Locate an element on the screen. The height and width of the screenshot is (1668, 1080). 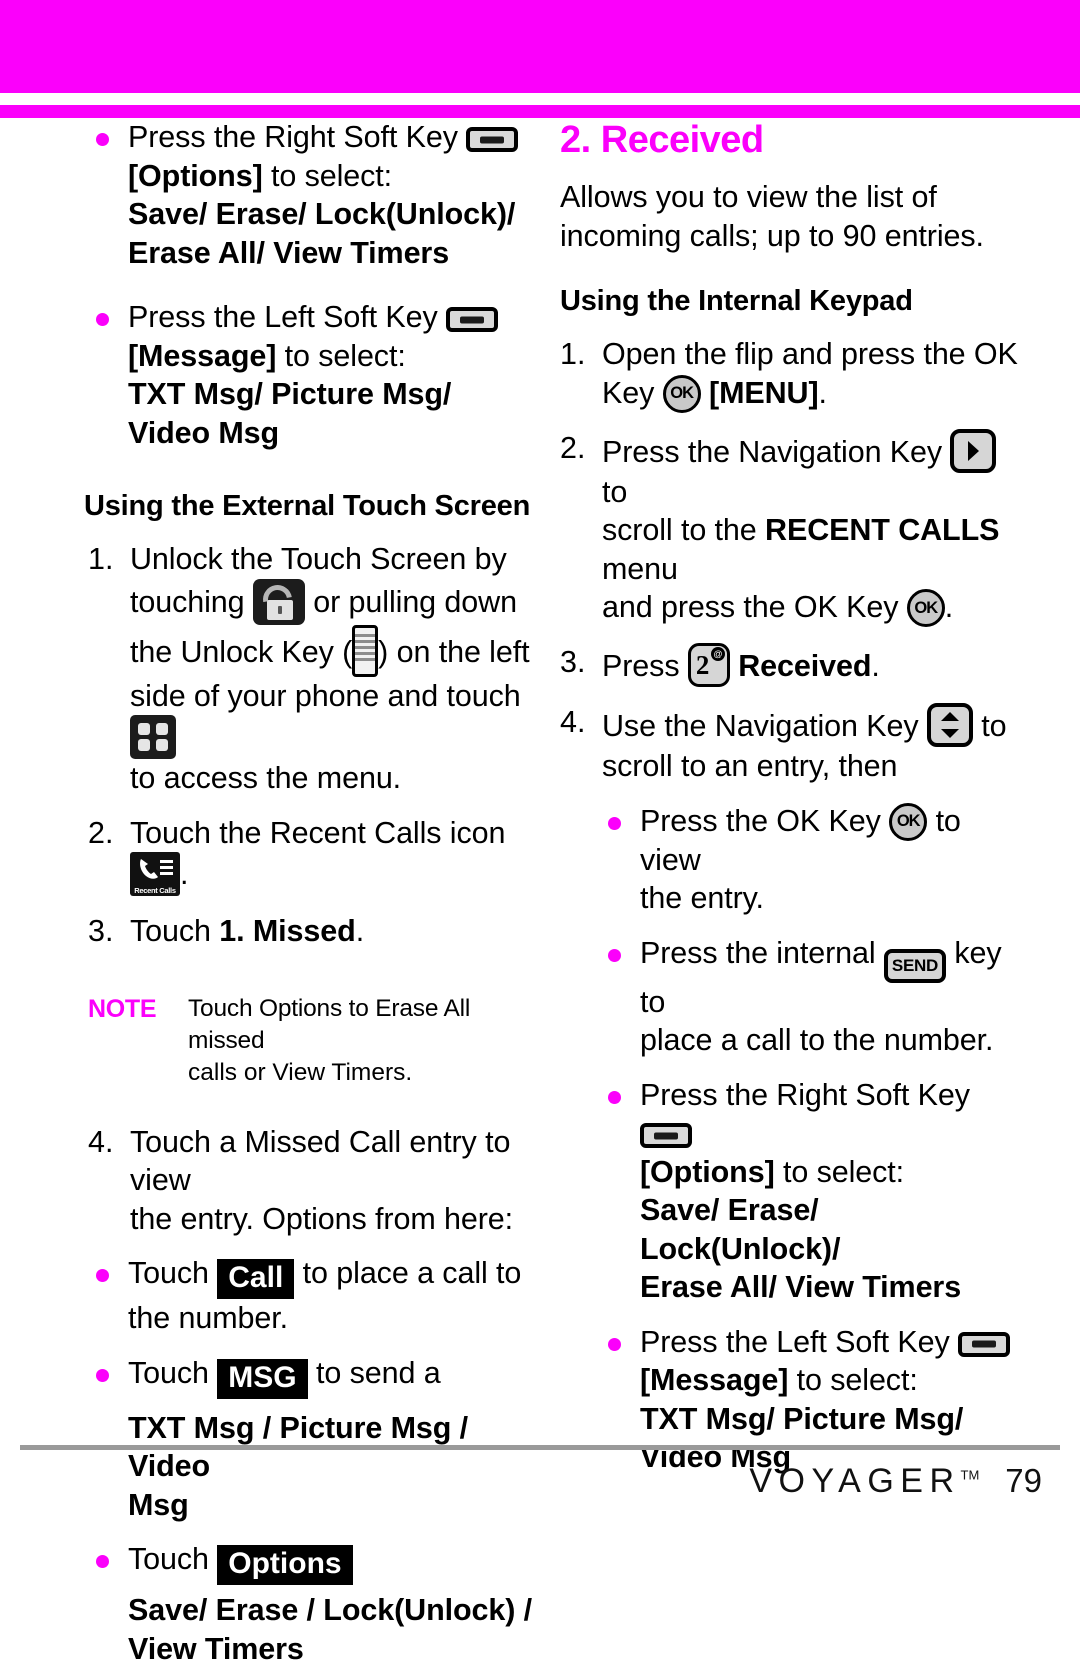
step-line: to access the menu. is located at coordinates (333, 778).